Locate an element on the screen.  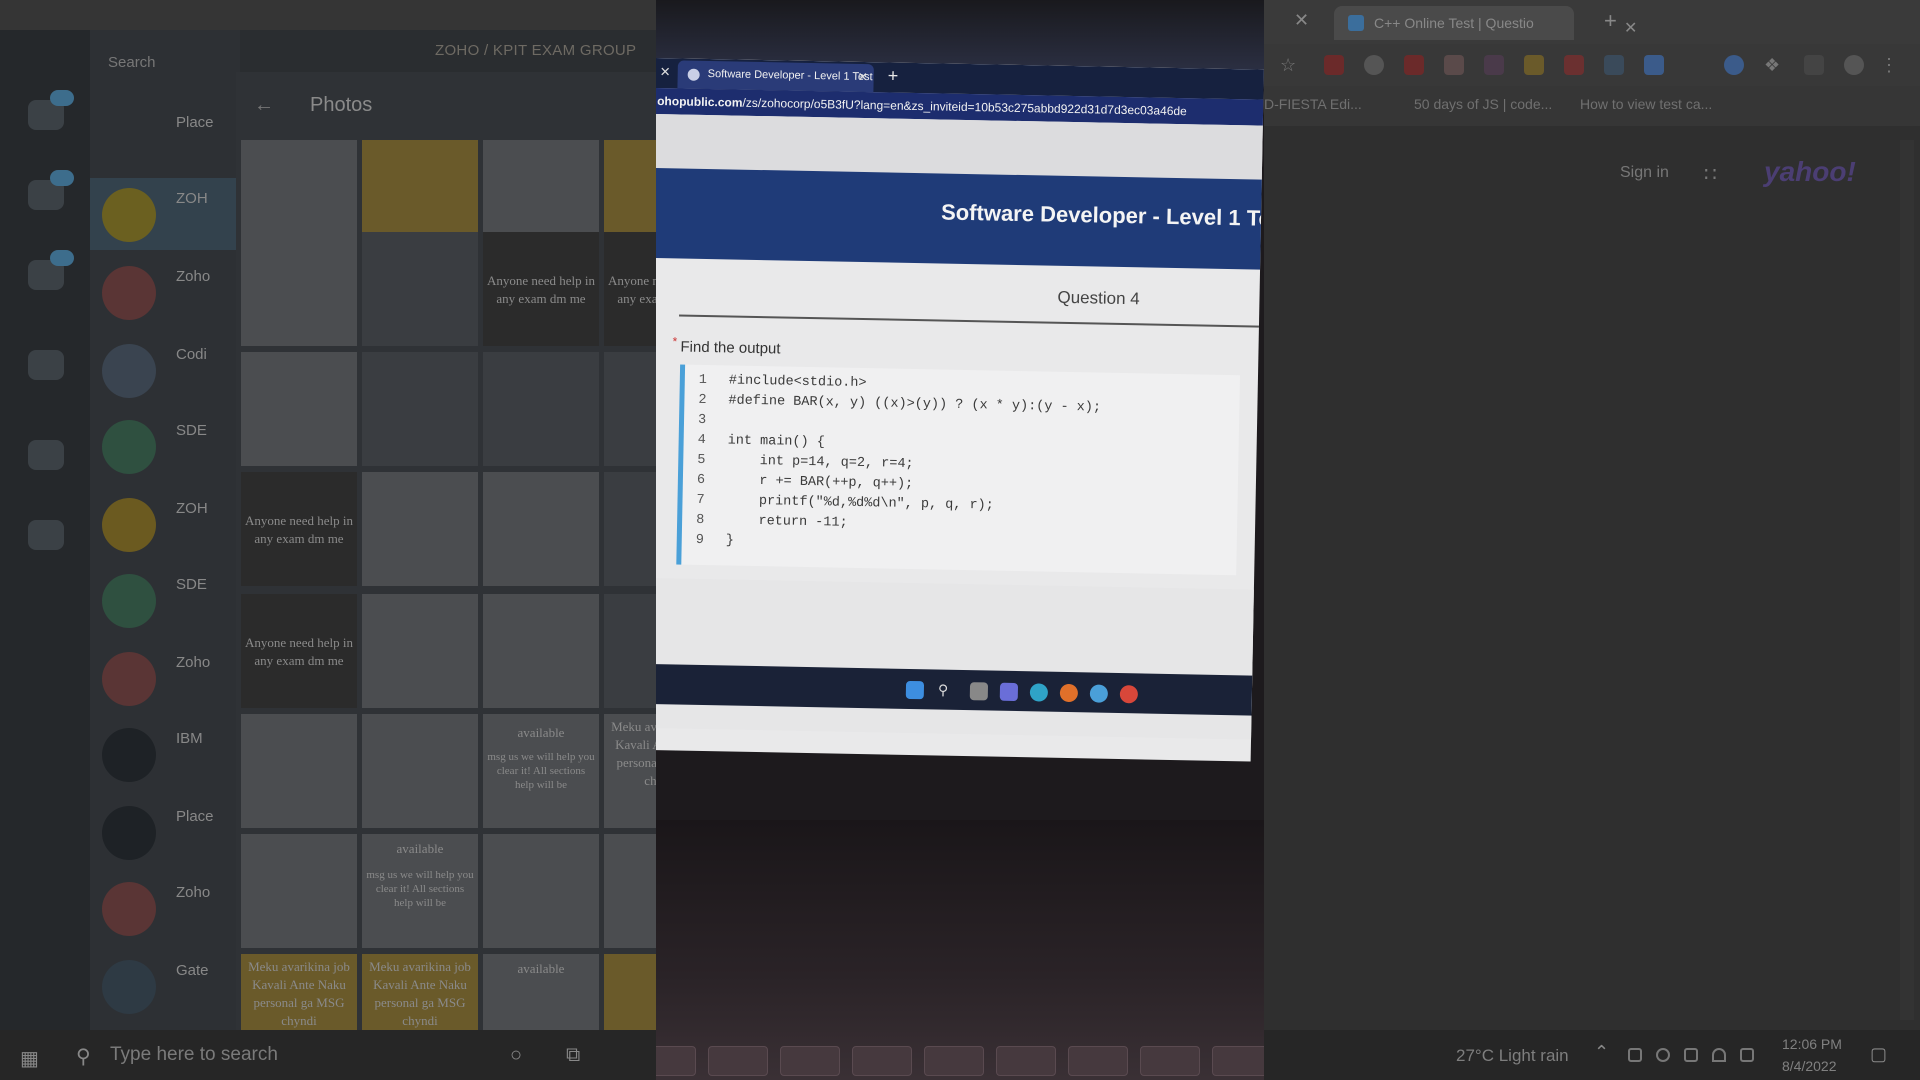
photos-panel-title: Photos is located at coordinates (341, 105).